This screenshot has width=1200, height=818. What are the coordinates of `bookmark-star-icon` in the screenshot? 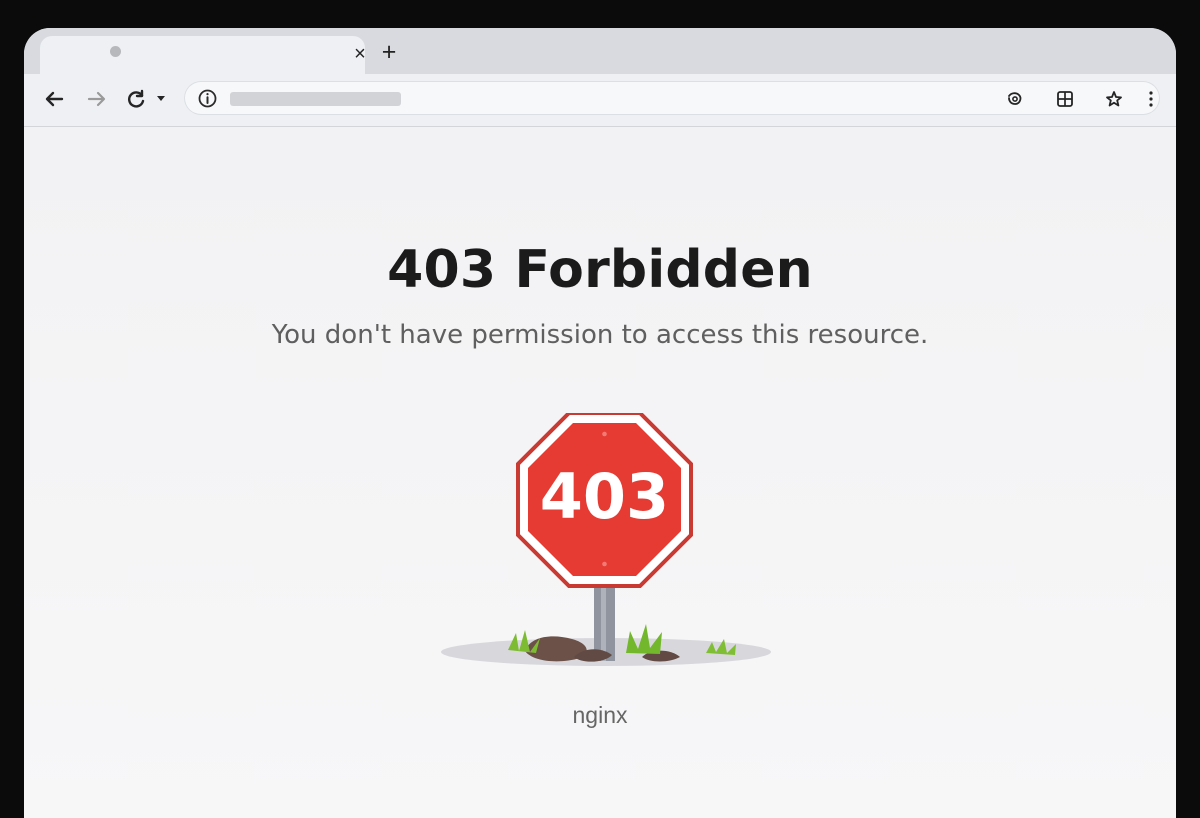 It's located at (1114, 99).